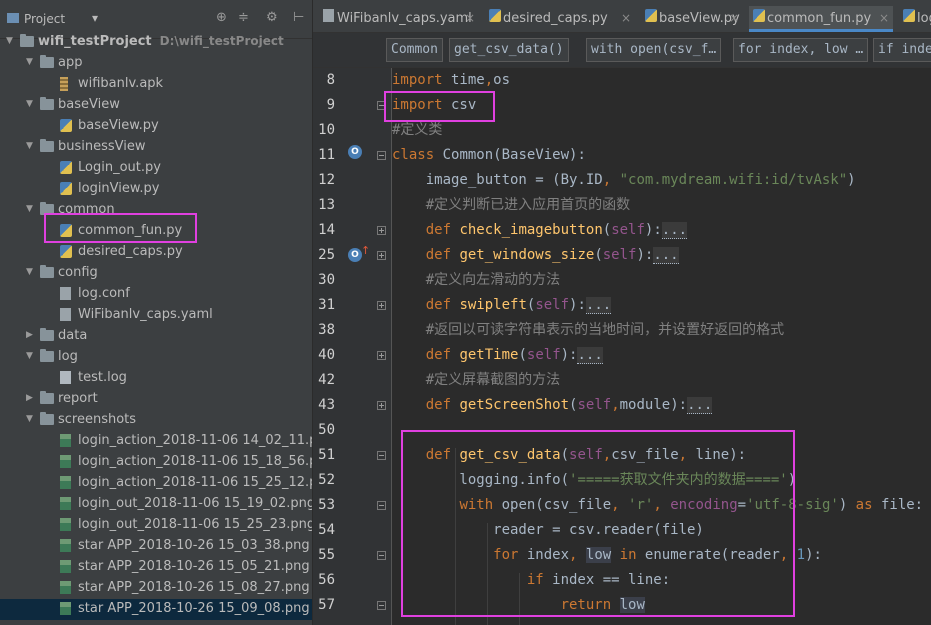 The height and width of the screenshot is (625, 931). I want to click on line-number: 8, so click(330, 80).